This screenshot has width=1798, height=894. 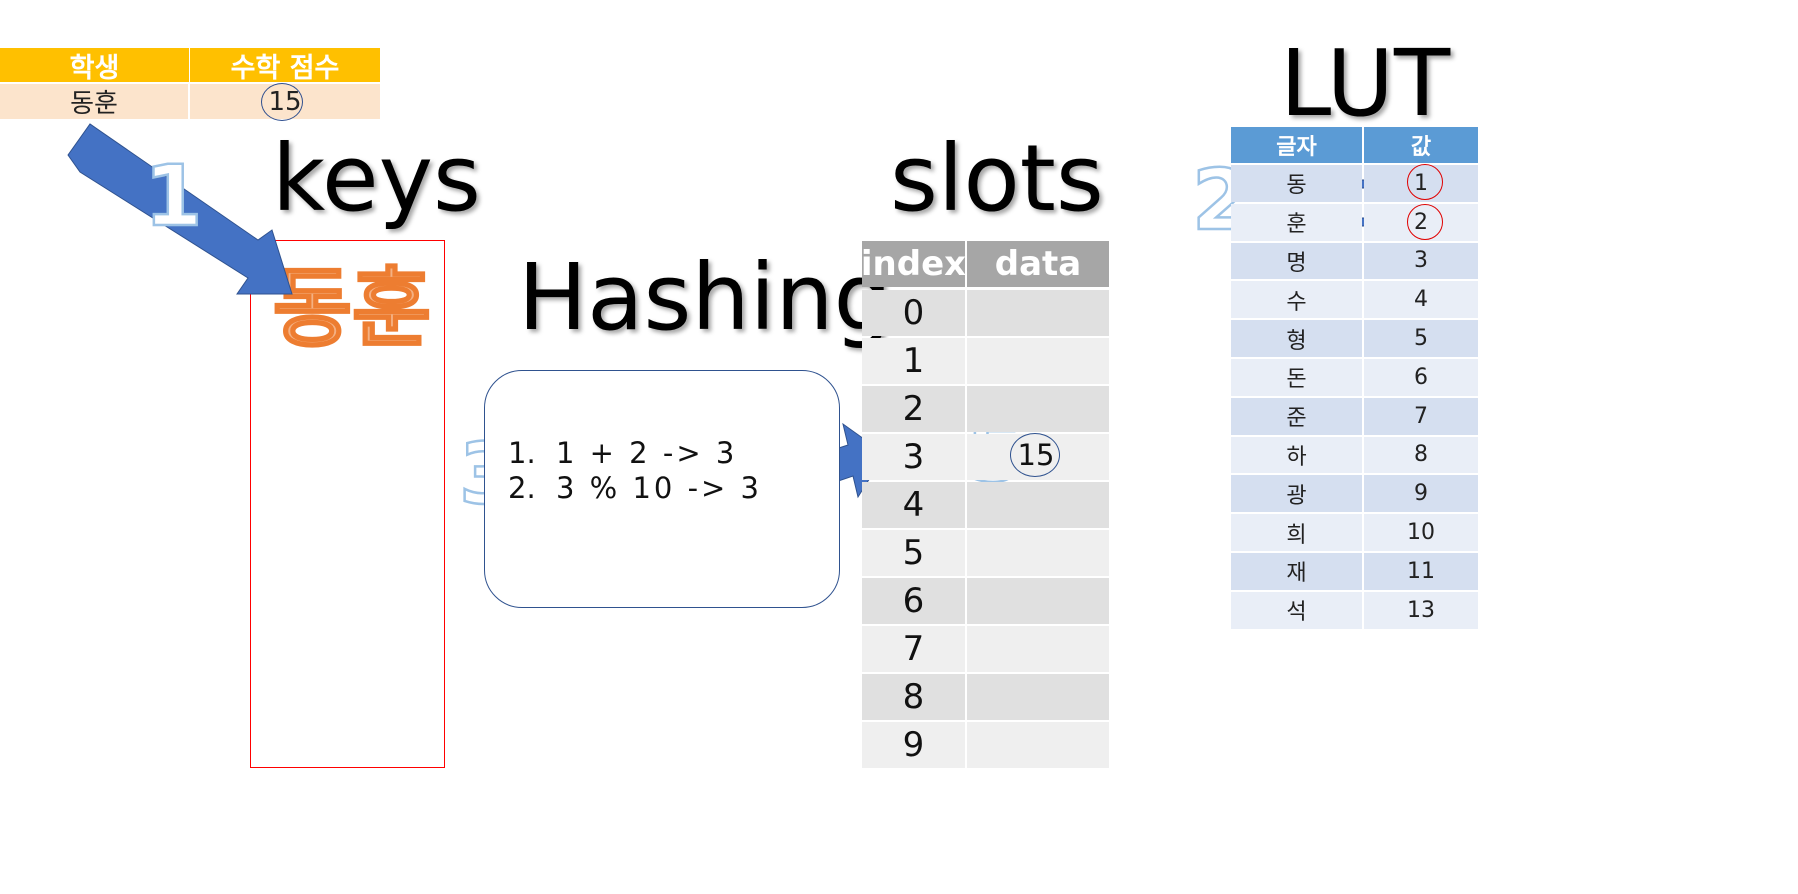 What do you see at coordinates (1296, 494) in the screenshot?
I see `lut-char-cell: 광` at bounding box center [1296, 494].